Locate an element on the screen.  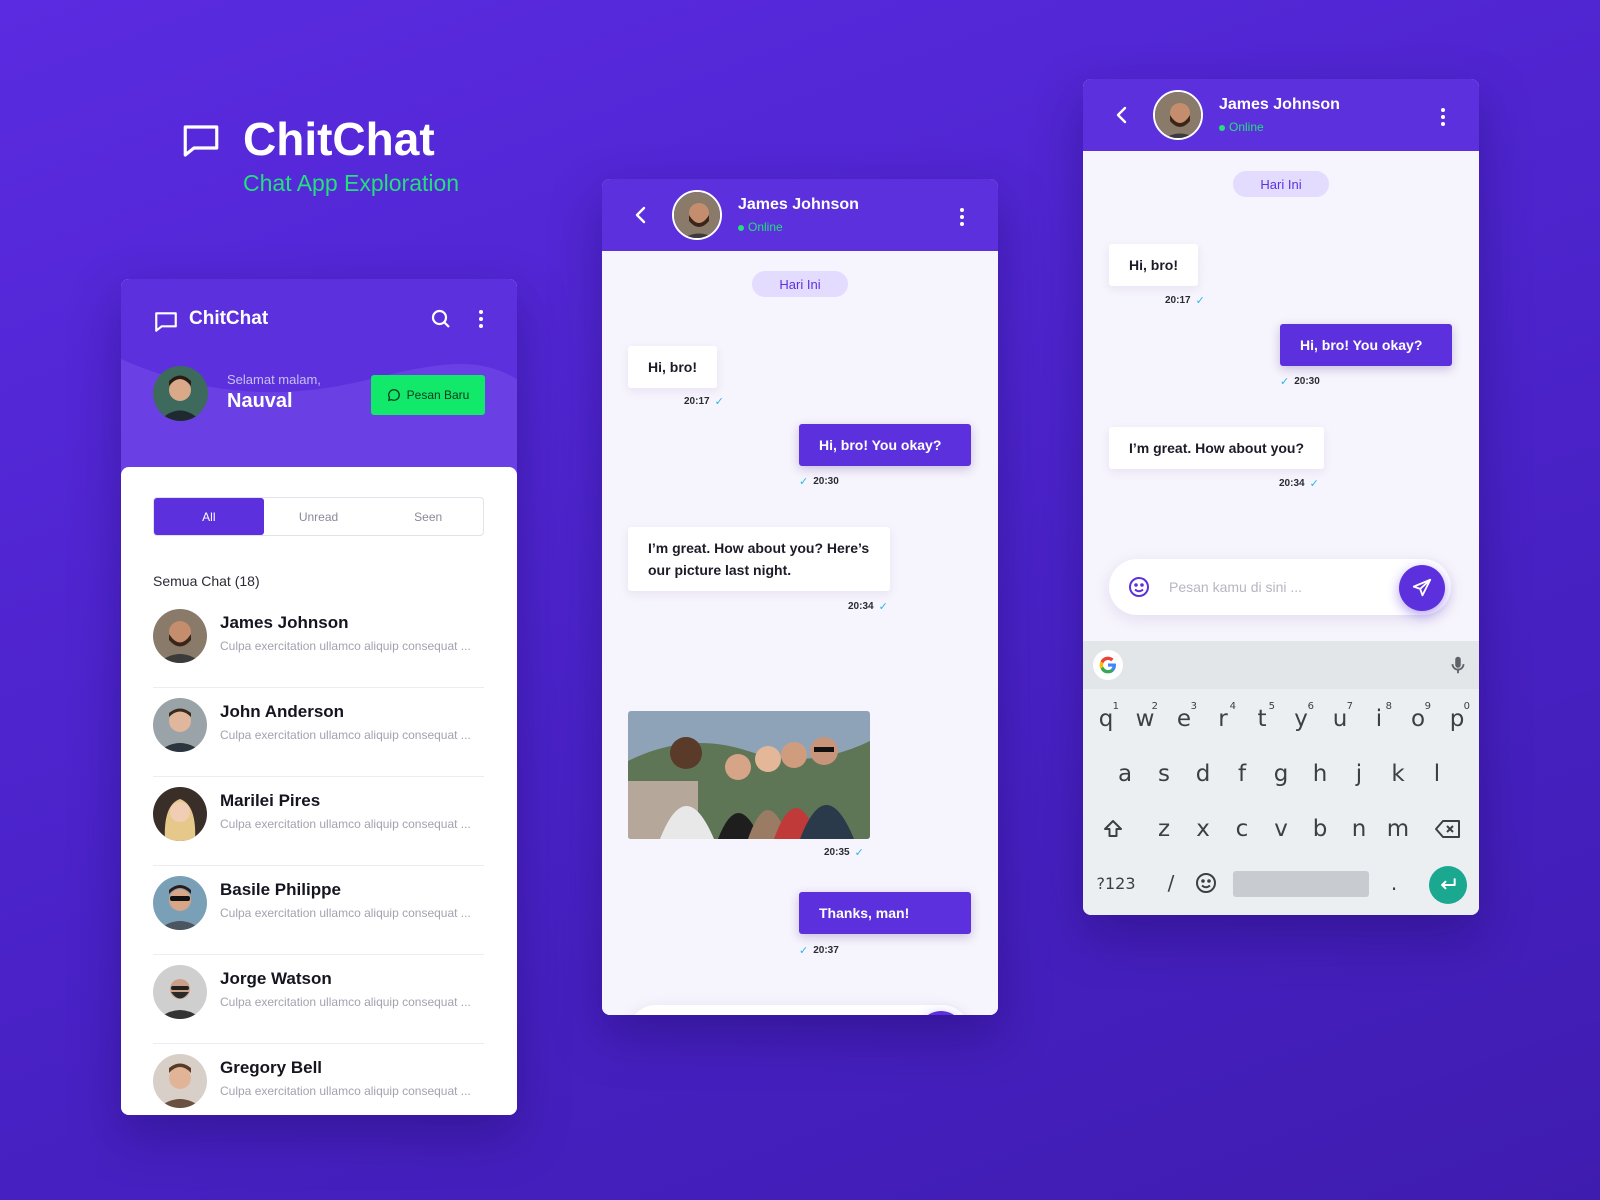
spacebar is located at coordinates (1301, 884).